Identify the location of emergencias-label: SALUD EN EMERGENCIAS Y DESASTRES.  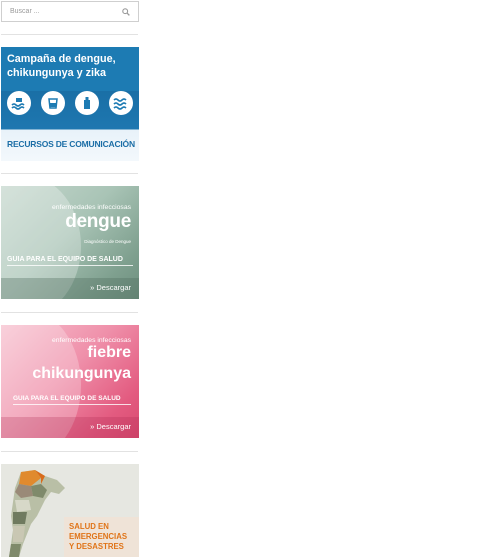
(101, 537).